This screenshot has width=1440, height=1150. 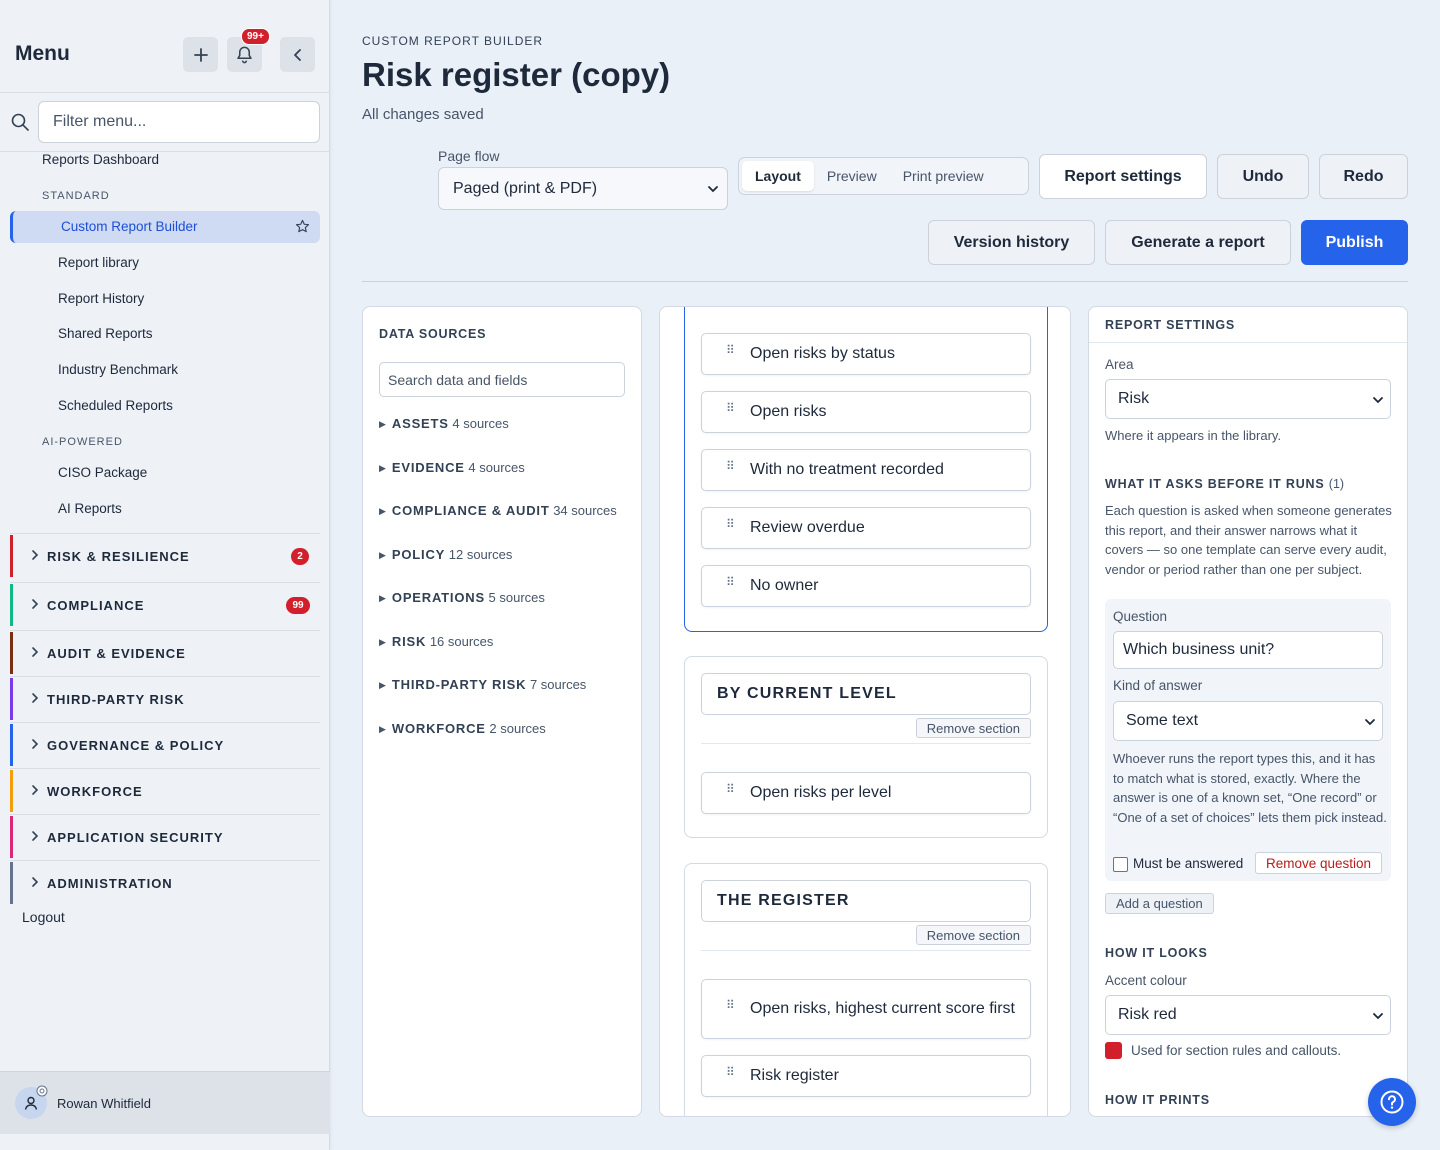 What do you see at coordinates (1170, 325) in the screenshot?
I see `panel-title: REPORT SETTINGS` at bounding box center [1170, 325].